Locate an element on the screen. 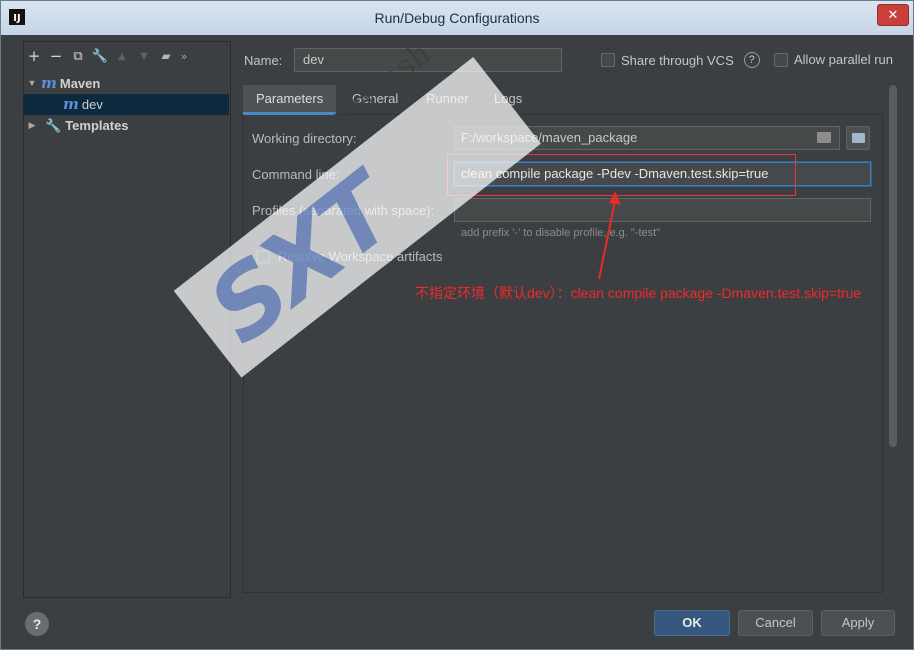 The height and width of the screenshot is (650, 914). window-title: Run/Debug Configurations is located at coordinates (457, 18).